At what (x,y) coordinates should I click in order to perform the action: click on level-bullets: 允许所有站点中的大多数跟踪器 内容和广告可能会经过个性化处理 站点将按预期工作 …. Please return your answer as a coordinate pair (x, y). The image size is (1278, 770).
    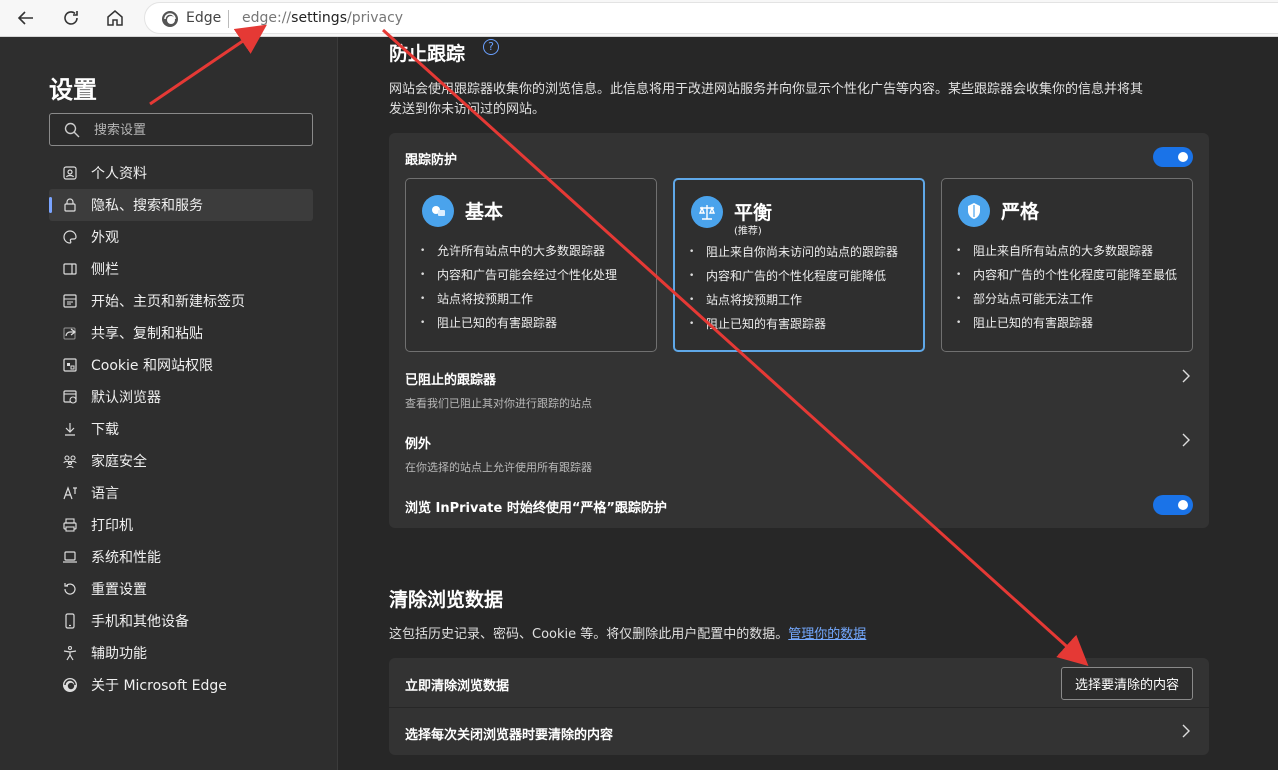
    Looking at the image, I should click on (518, 287).